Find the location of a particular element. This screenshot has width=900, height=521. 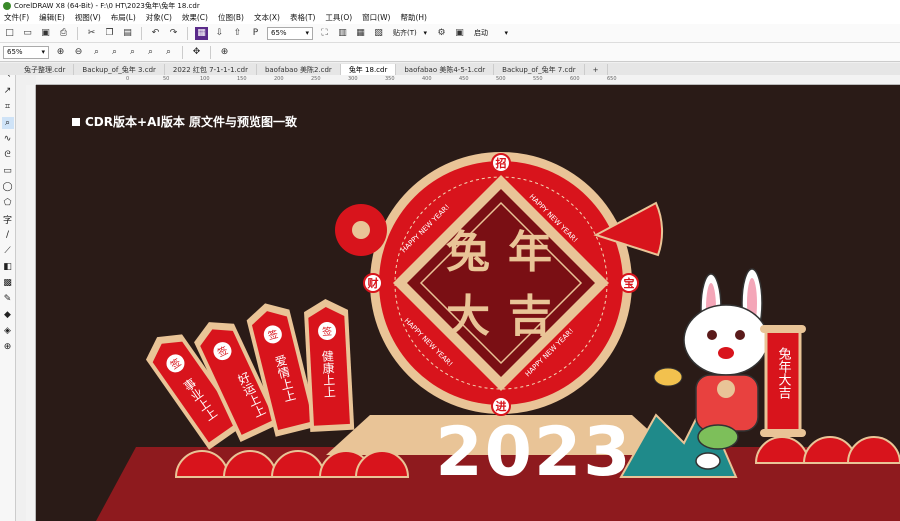

shape-tool-icon: ↗ is located at coordinates (8, 91).